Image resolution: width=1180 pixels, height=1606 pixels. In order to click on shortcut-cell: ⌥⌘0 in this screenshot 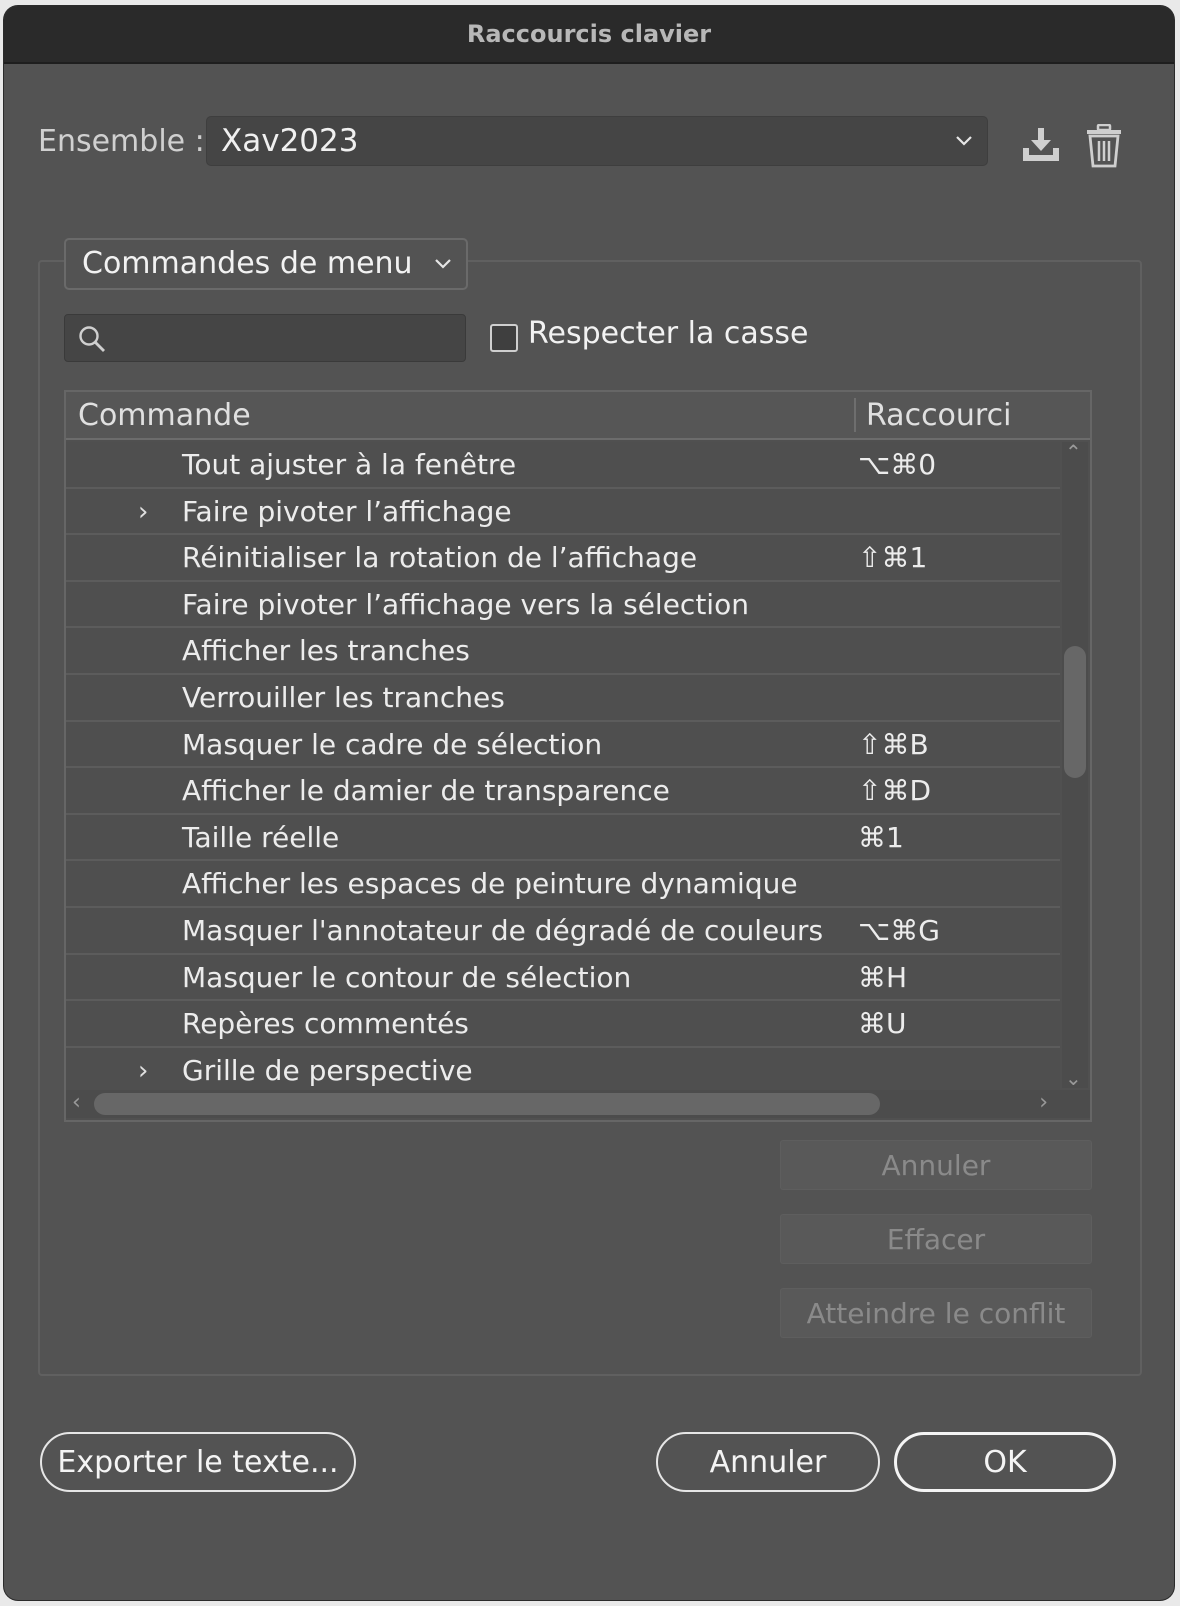, I will do `click(897, 464)`.